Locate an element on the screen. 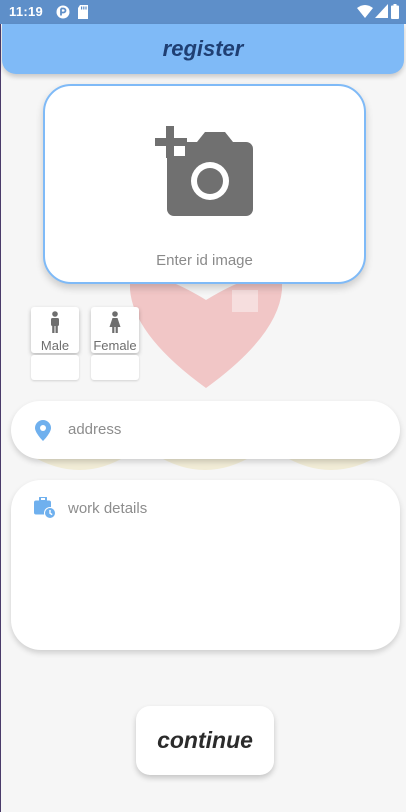 This screenshot has height=812, width=406. address-placeholder: address is located at coordinates (95, 429).